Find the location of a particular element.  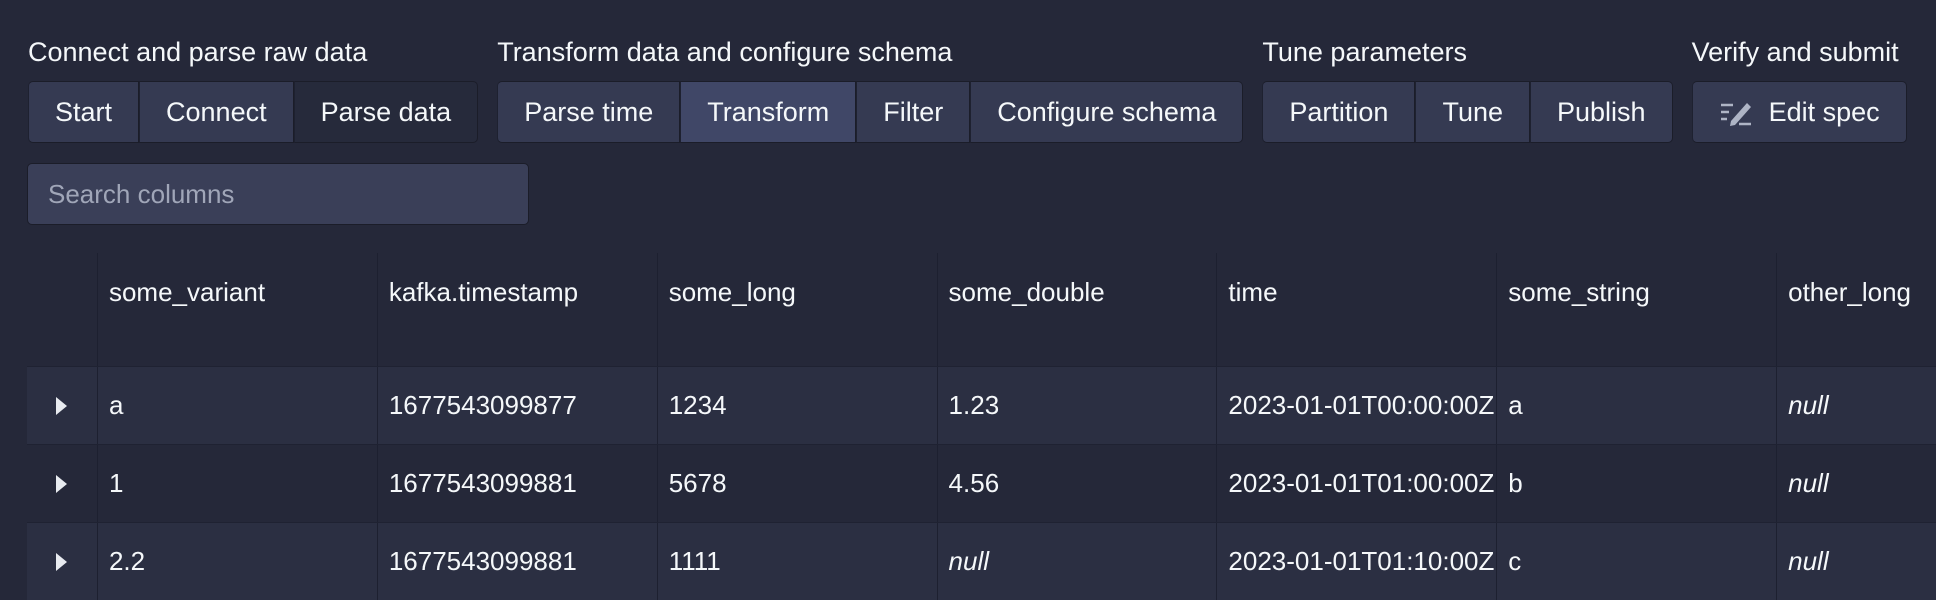

step-partition-button: Partition is located at coordinates (1339, 112).